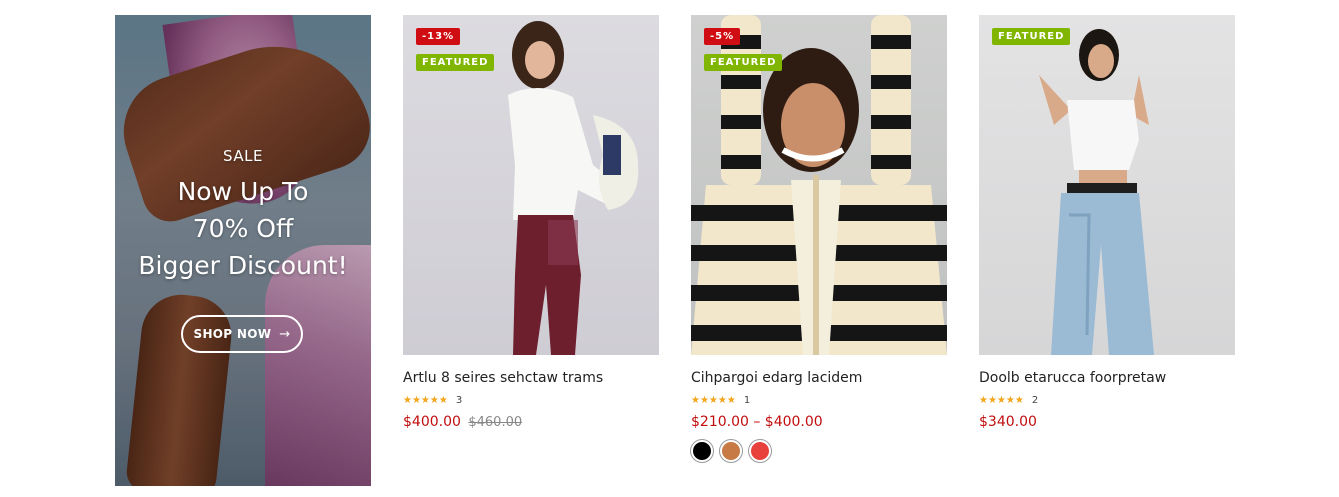  What do you see at coordinates (1096, 192) in the screenshot?
I see `product-photo-model` at bounding box center [1096, 192].